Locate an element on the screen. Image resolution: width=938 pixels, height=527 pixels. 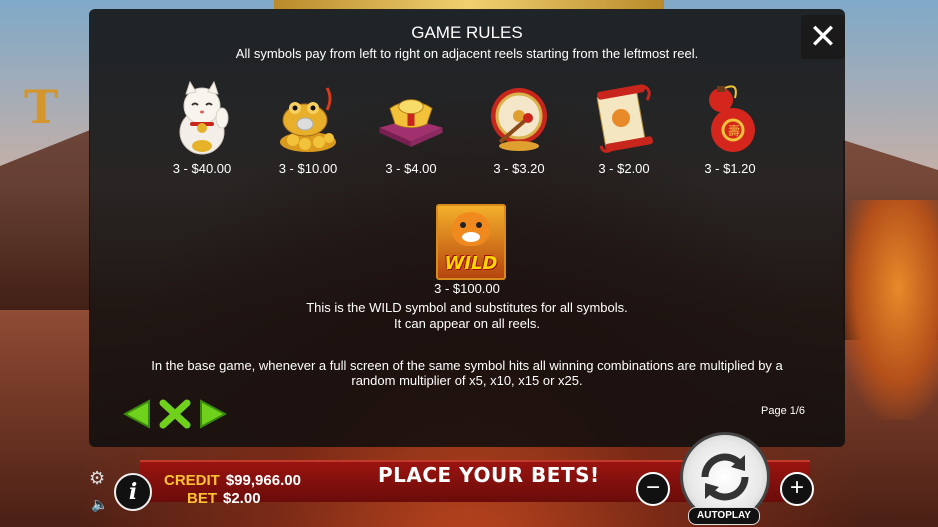
plus-icon: + is located at coordinates (796, 487).